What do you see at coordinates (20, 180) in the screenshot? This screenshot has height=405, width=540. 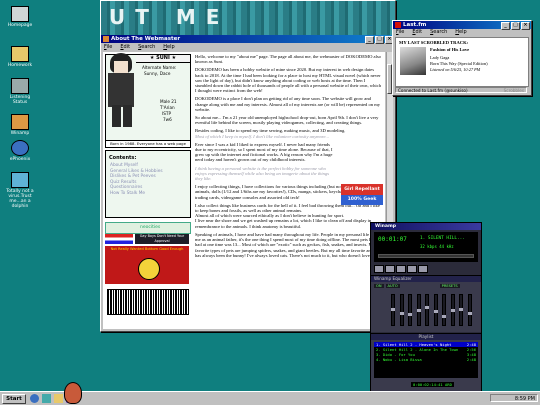 I see `dolphin-icon` at bounding box center [20, 180].